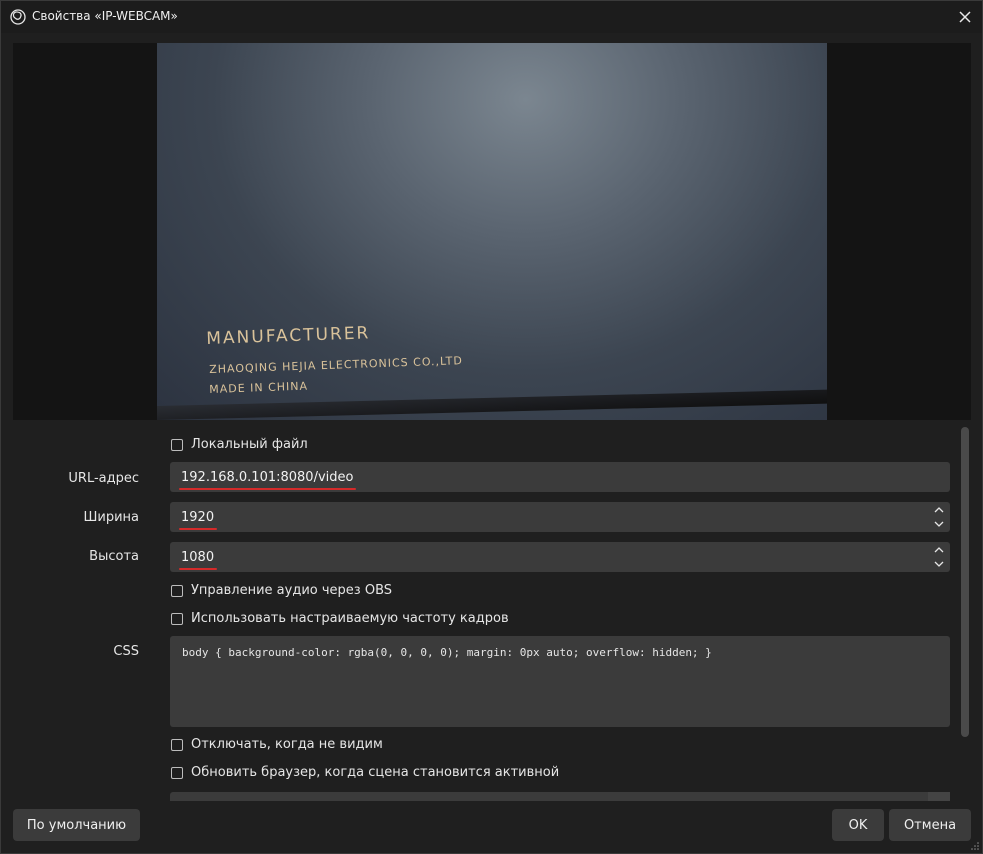  What do you see at coordinates (560, 517) in the screenshot?
I see `width-spinbox: 1920` at bounding box center [560, 517].